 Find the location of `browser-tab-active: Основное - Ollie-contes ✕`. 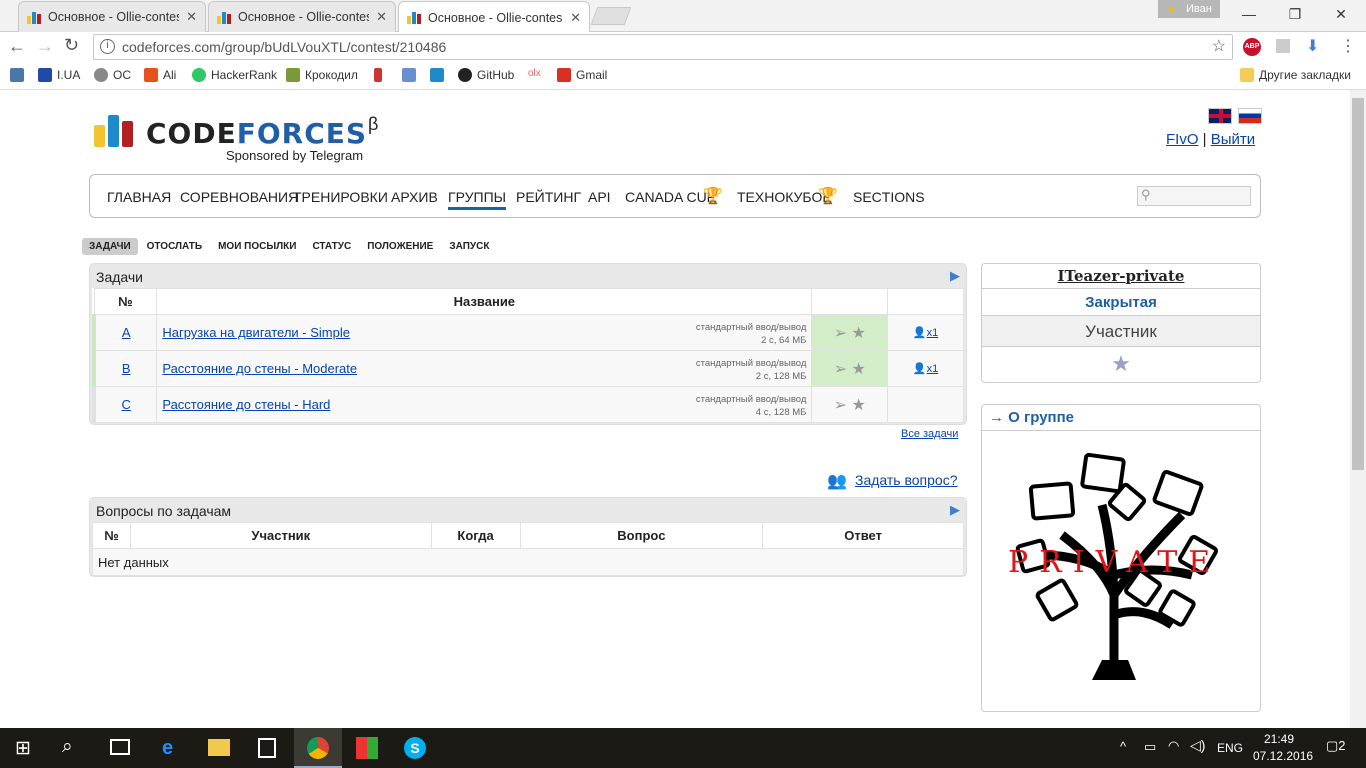

browser-tab-active: Основное - Ollie-contes ✕ is located at coordinates (494, 17).